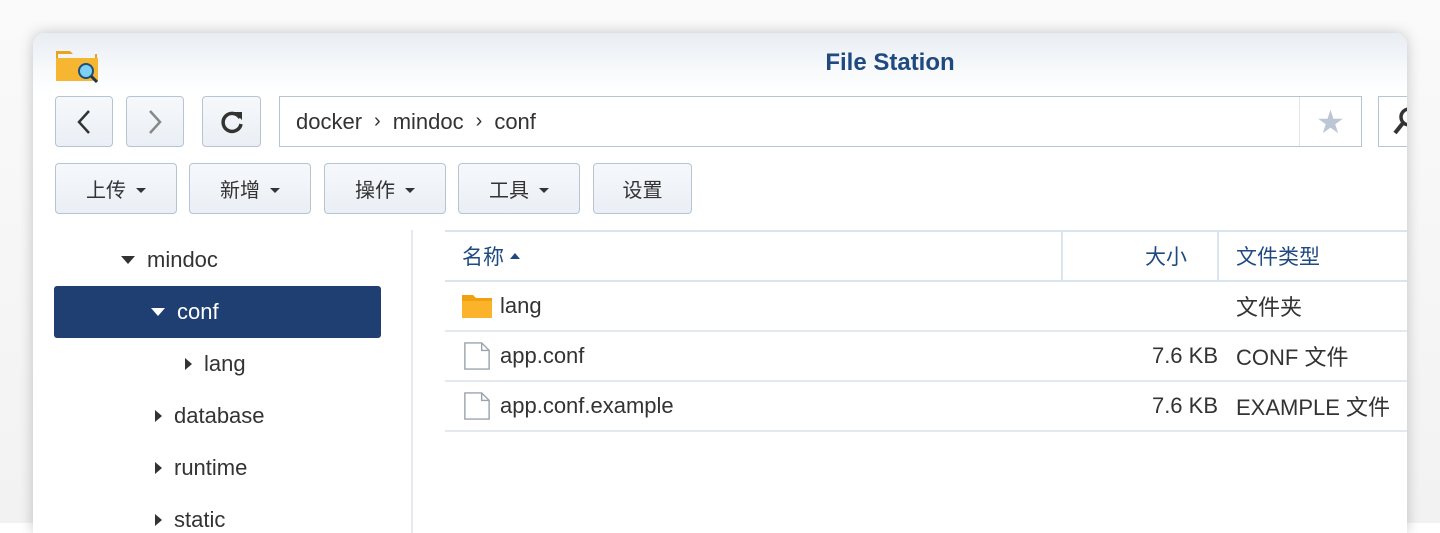 Image resolution: width=1440 pixels, height=533 pixels. Describe the element at coordinates (587, 405) in the screenshot. I see `file-name: app.conf.example` at that location.